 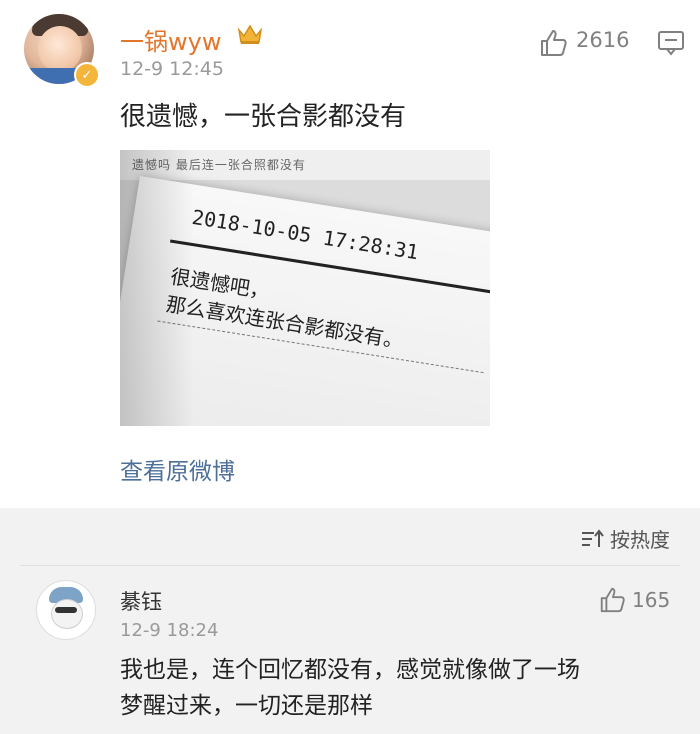 I want to click on comment-text-line2: 梦醒过来，一切还是那样, so click(x=246, y=706).